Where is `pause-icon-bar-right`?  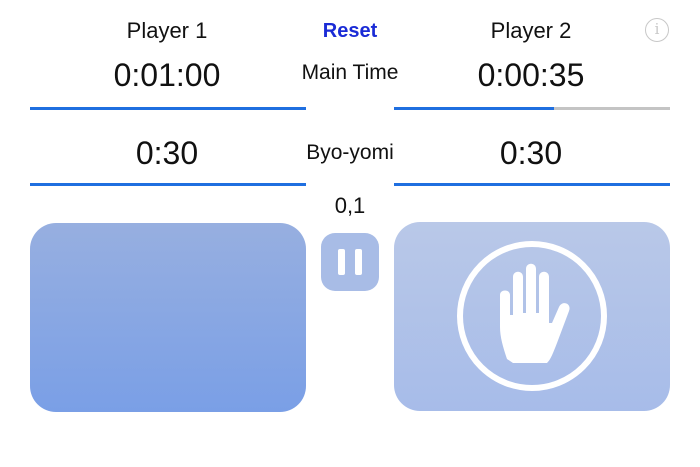
pause-icon-bar-right is located at coordinates (358, 262).